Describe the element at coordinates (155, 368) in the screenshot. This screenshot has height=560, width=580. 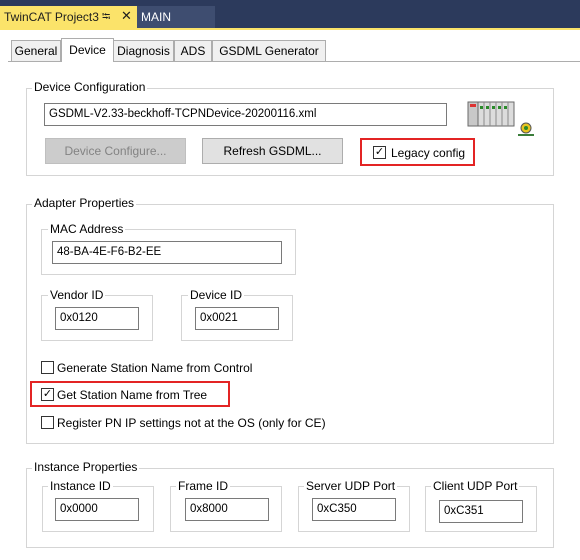
I see `generate-station-name-label: Generate Station Name from Control` at that location.